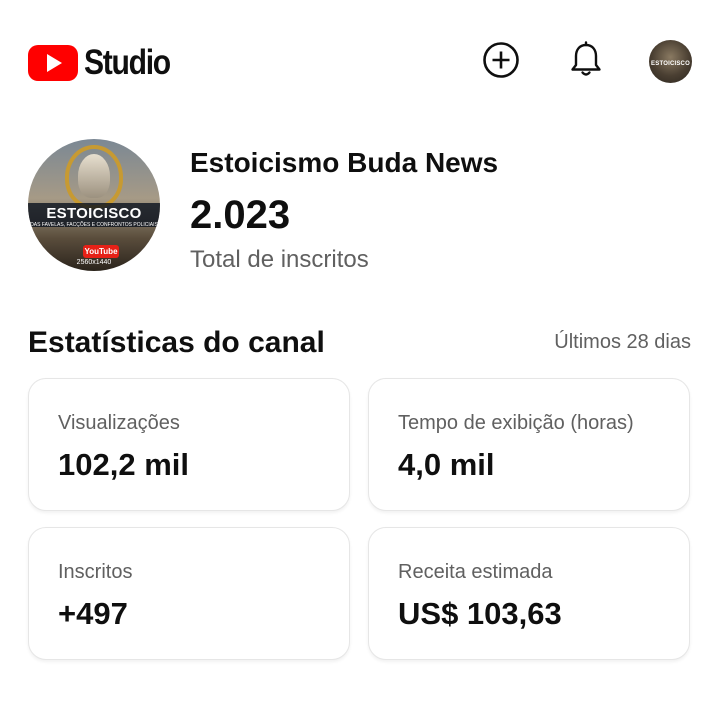  I want to click on studio-logo: Studio, so click(106, 63).